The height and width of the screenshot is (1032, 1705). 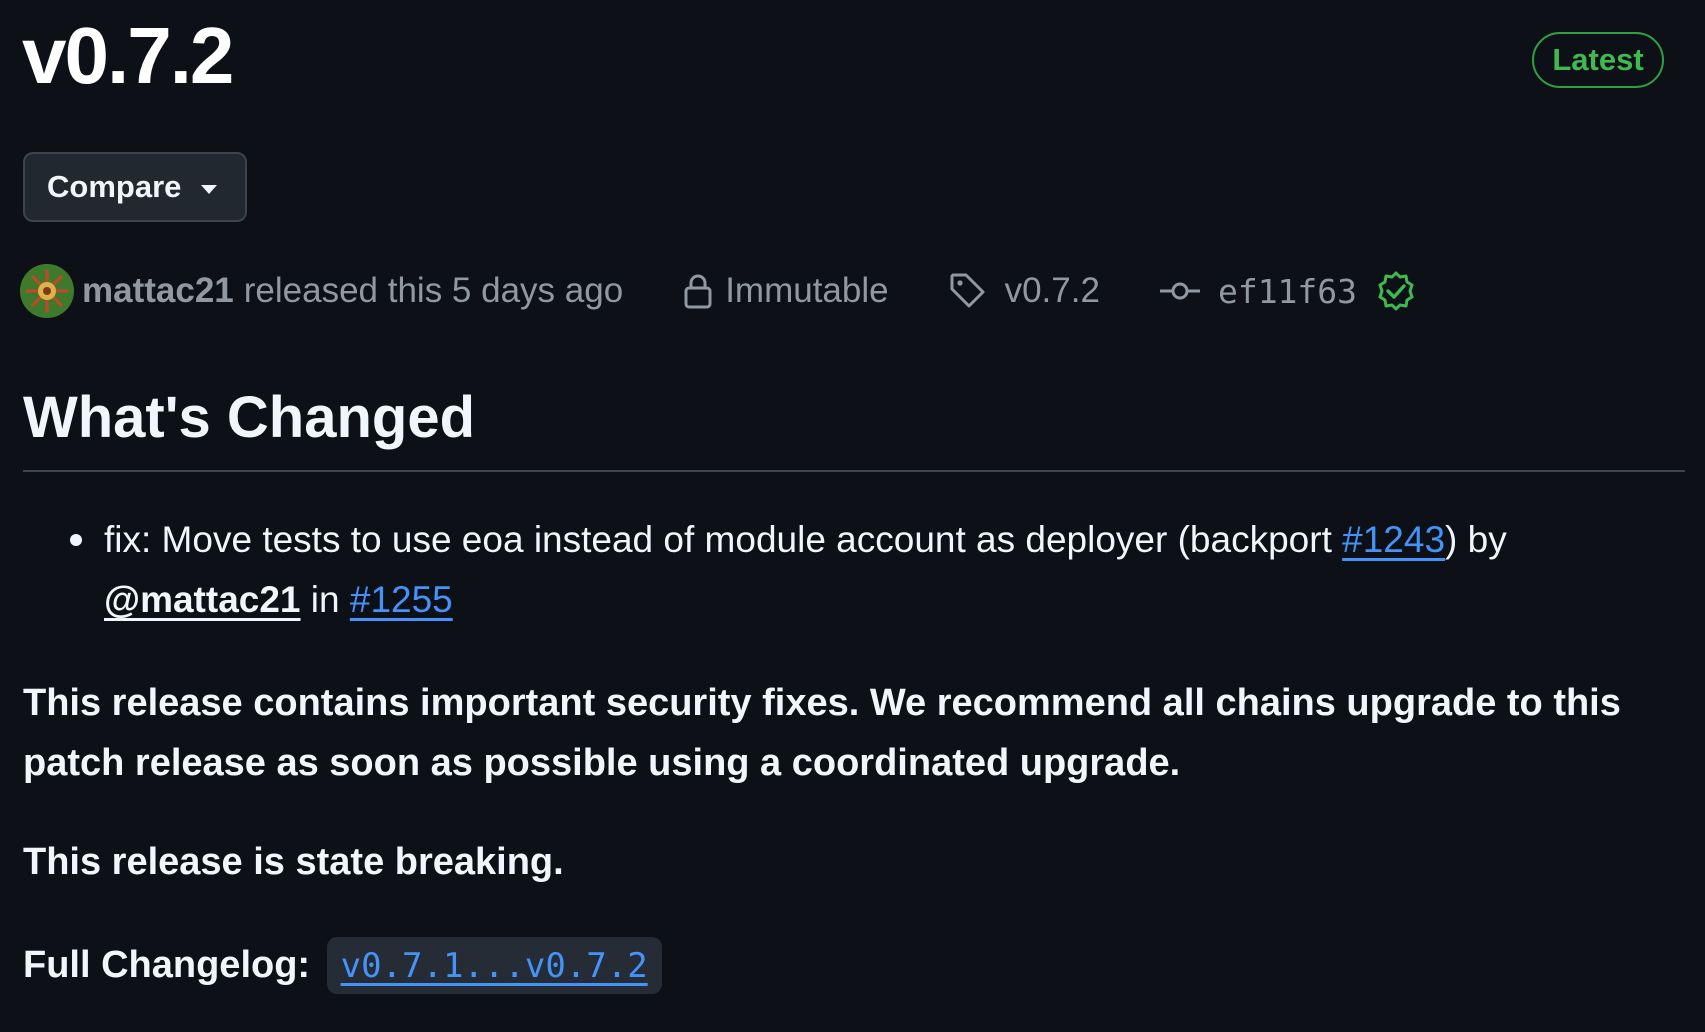 I want to click on full-changelog: Full Changelog: v0.7.1...v0.7.2, so click(x=858, y=965).